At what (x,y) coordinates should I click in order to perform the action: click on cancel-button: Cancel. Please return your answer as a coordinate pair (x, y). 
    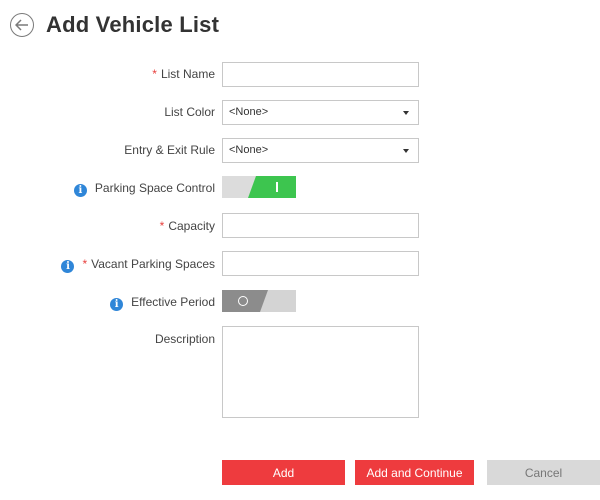
    Looking at the image, I should click on (543, 472).